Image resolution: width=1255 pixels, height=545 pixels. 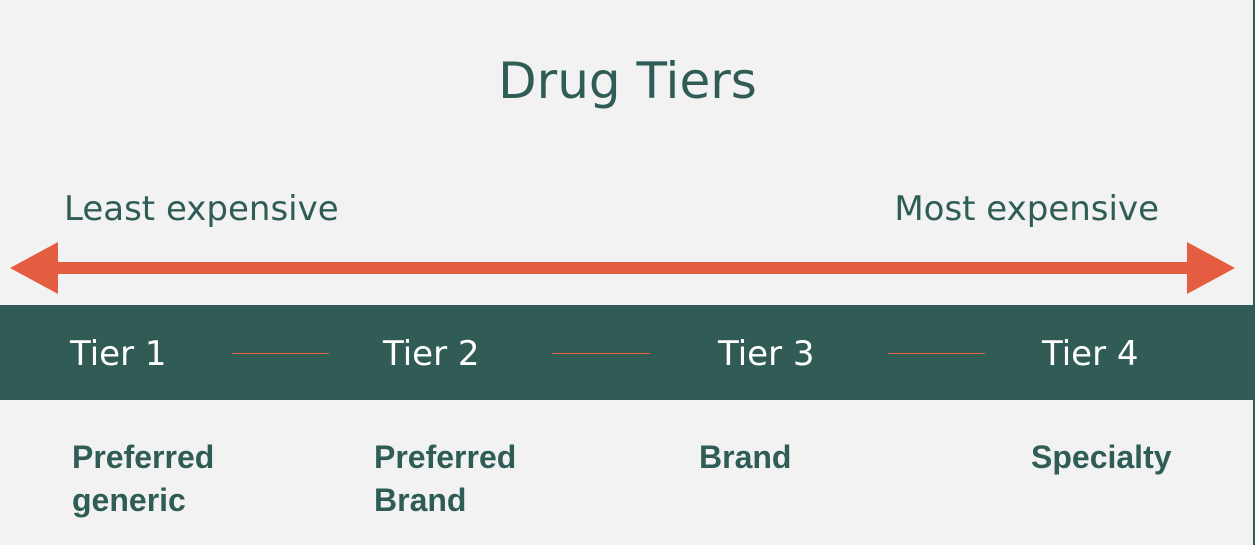 I want to click on tier-3-label: Tier 3, so click(x=766, y=354).